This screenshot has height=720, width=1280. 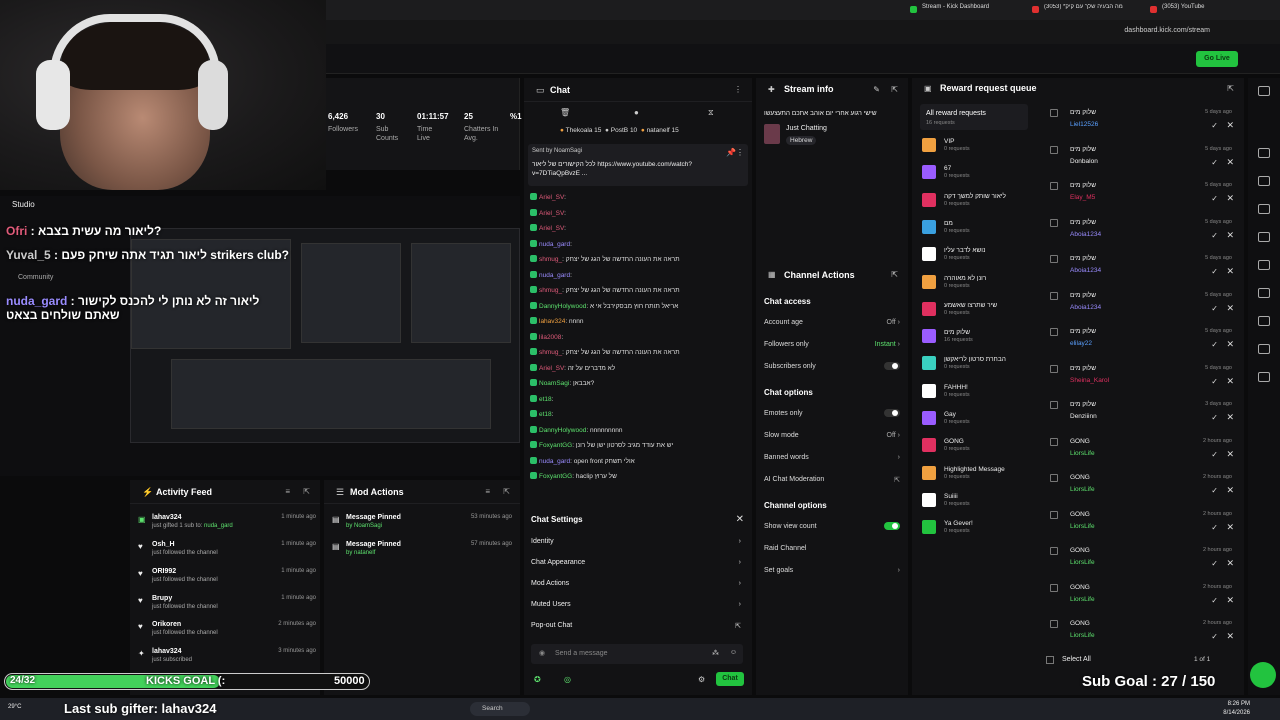 What do you see at coordinates (1264, 237) in the screenshot?
I see `chat-icon` at bounding box center [1264, 237].